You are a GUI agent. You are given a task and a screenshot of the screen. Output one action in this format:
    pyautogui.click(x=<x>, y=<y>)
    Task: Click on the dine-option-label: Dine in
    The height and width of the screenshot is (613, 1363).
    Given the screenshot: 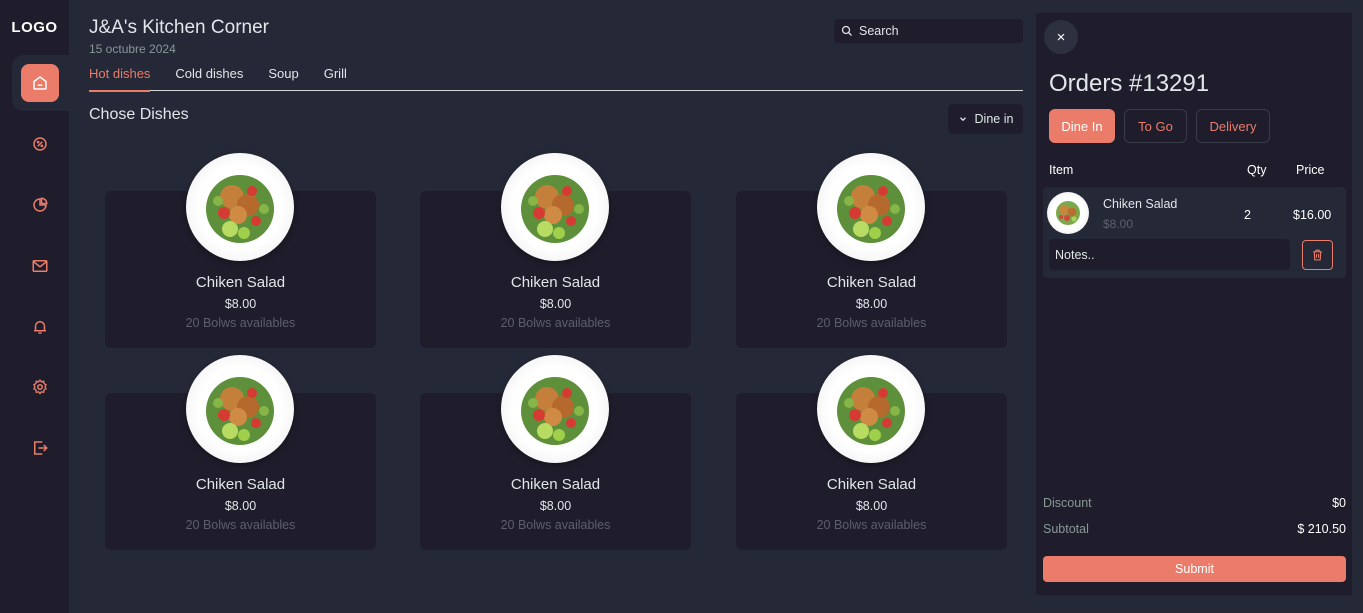 What is the action you would take?
    pyautogui.click(x=994, y=119)
    